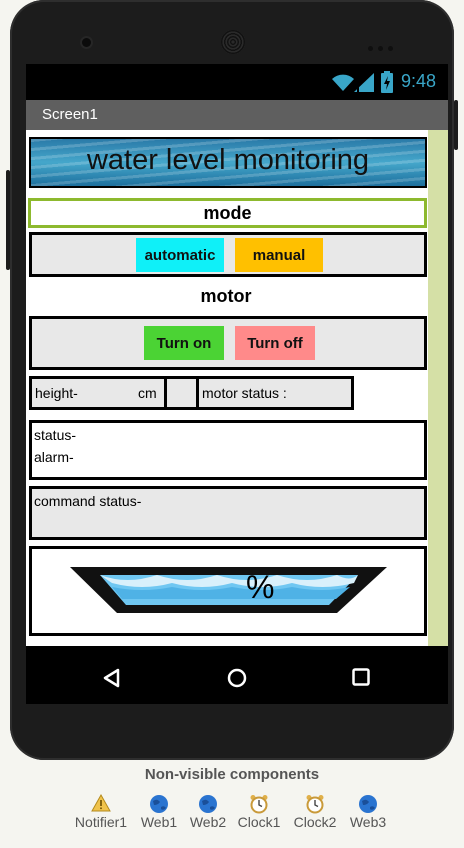 The height and width of the screenshot is (848, 464). What do you see at coordinates (456, 125) in the screenshot?
I see `power-button` at bounding box center [456, 125].